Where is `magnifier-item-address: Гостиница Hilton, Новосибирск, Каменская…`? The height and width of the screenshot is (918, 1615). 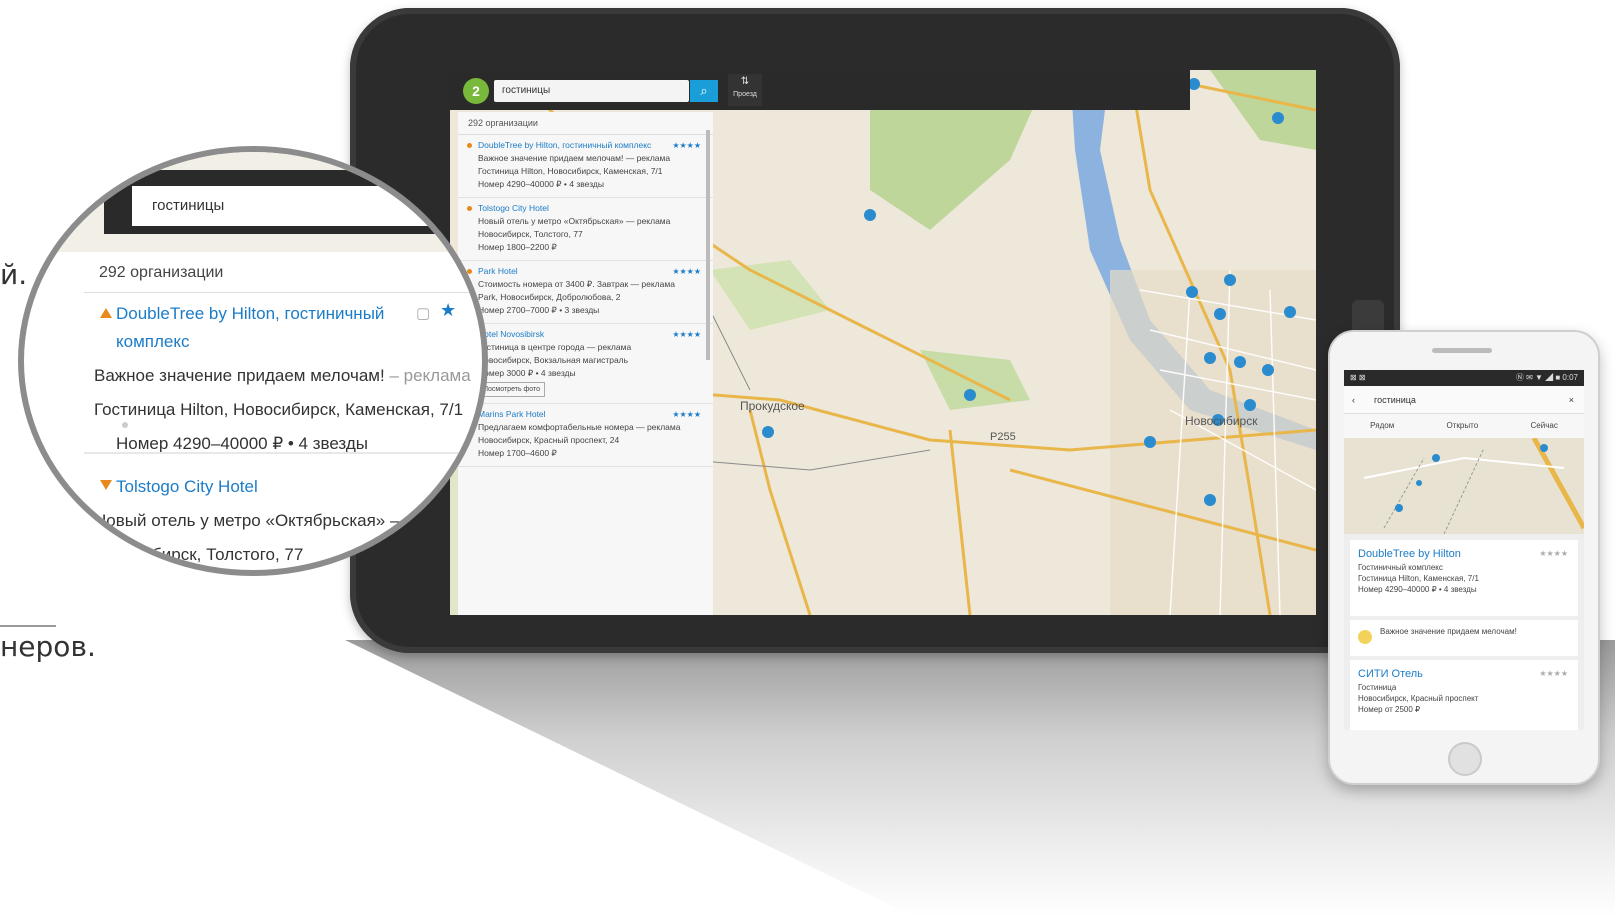
magnifier-item-address: Гостиница Hilton, Новосибирск, Каменская… is located at coordinates (279, 409).